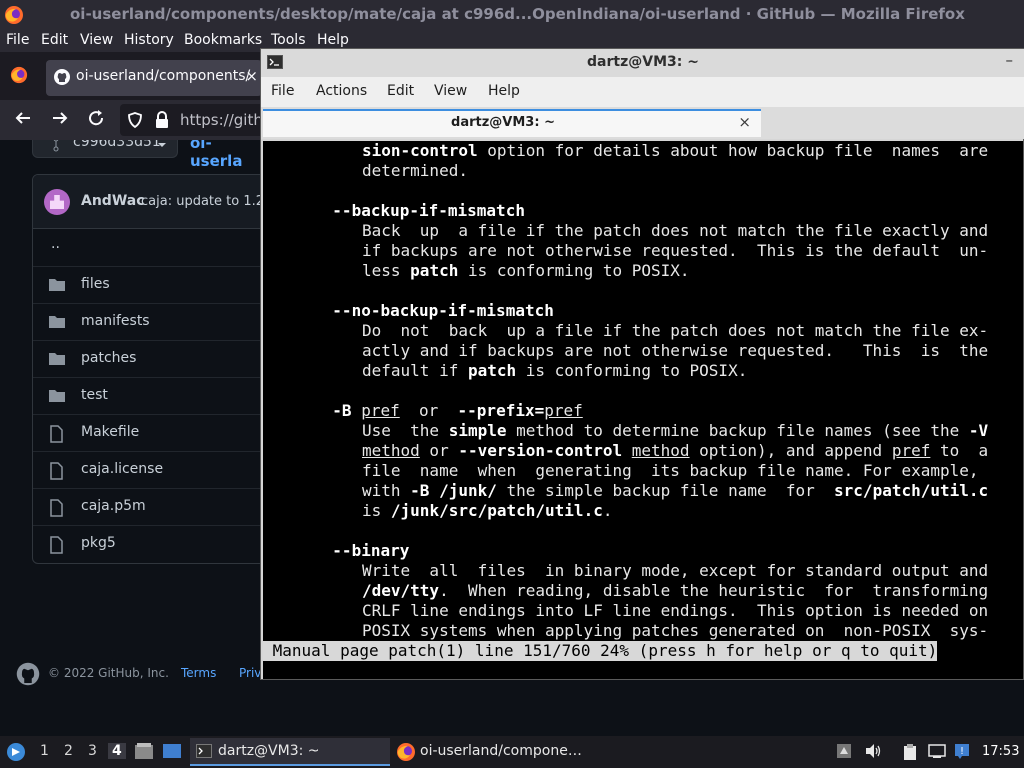 This screenshot has height=768, width=1024. I want to click on list-item: patches, so click(147, 359).